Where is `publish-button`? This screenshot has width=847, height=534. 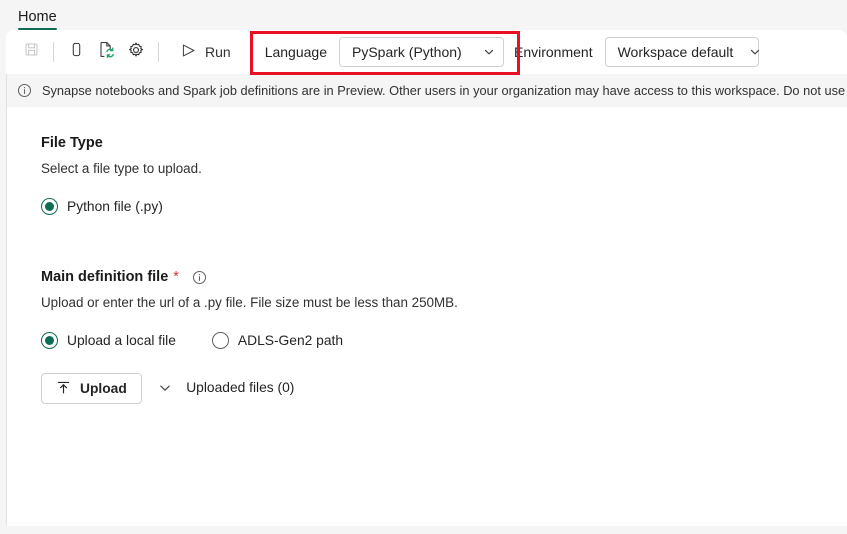
publish-button is located at coordinates (76, 52).